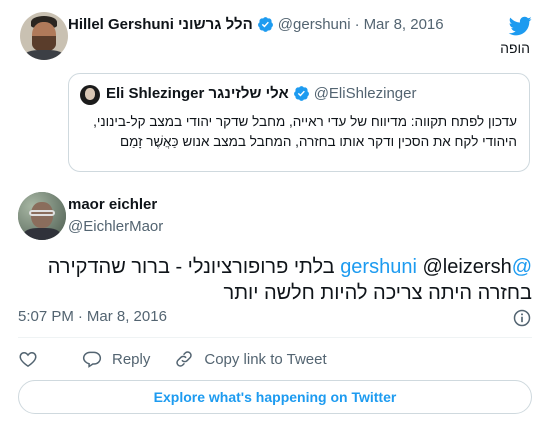 This screenshot has width=550, height=428. What do you see at coordinates (44, 36) in the screenshot?
I see `parent-author-avatar` at bounding box center [44, 36].